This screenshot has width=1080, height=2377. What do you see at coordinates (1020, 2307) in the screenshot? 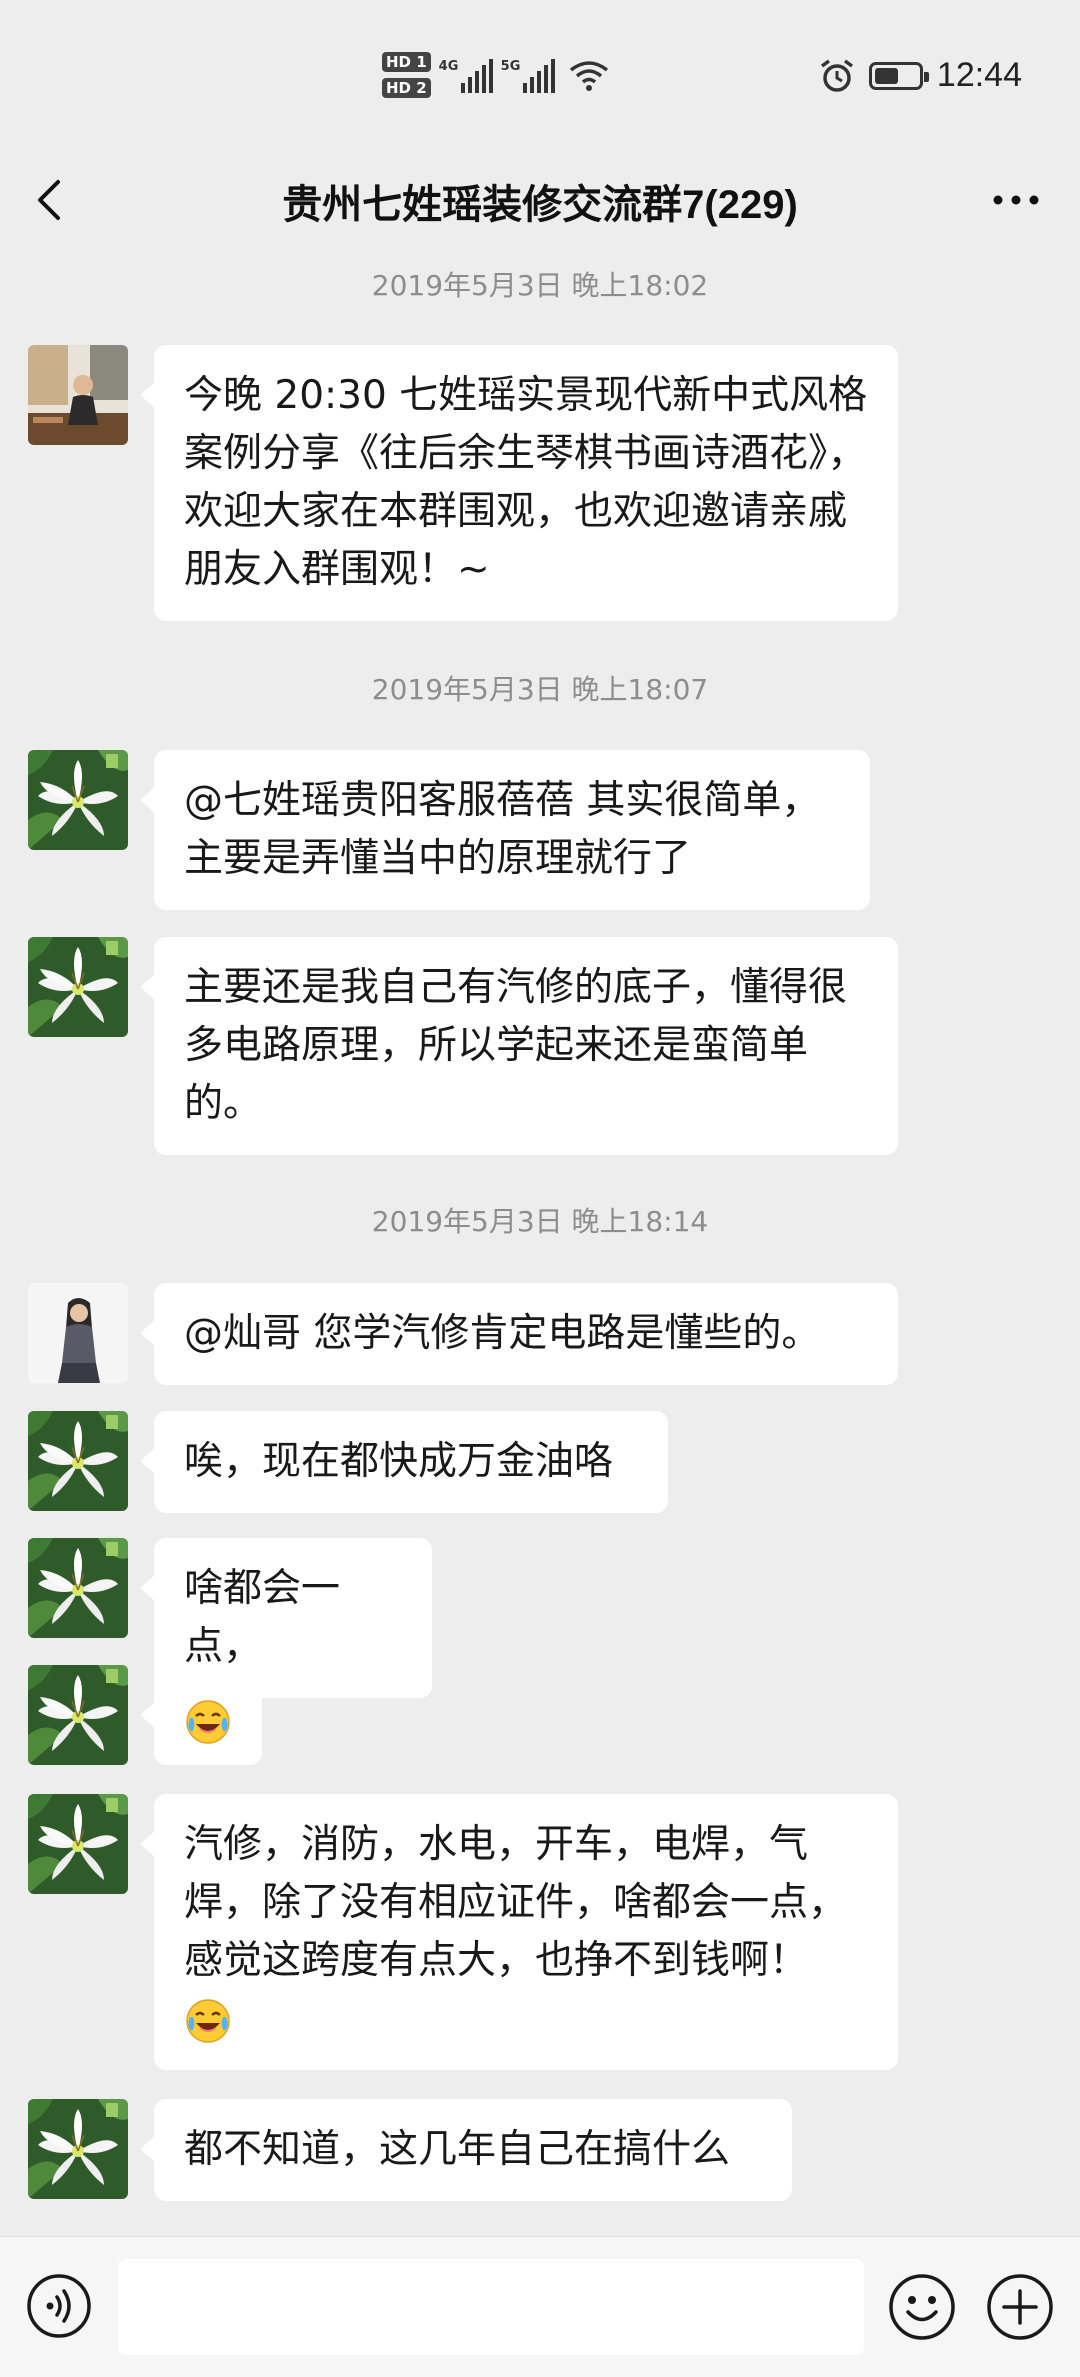
I see `plus-icon` at bounding box center [1020, 2307].